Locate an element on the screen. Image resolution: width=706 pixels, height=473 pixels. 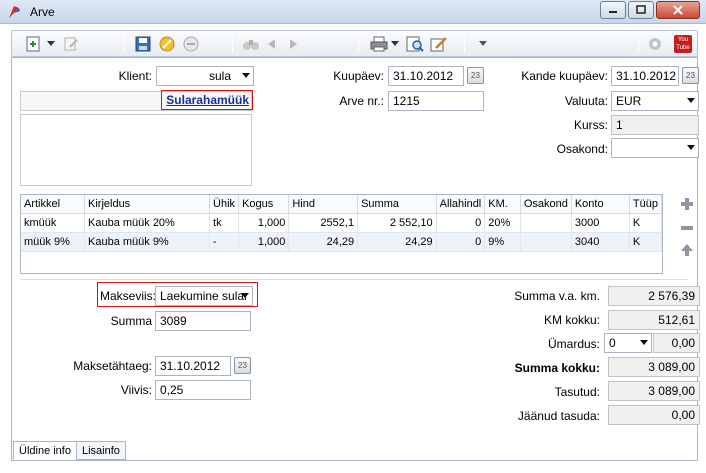
next-button is located at coordinates (294, 44).